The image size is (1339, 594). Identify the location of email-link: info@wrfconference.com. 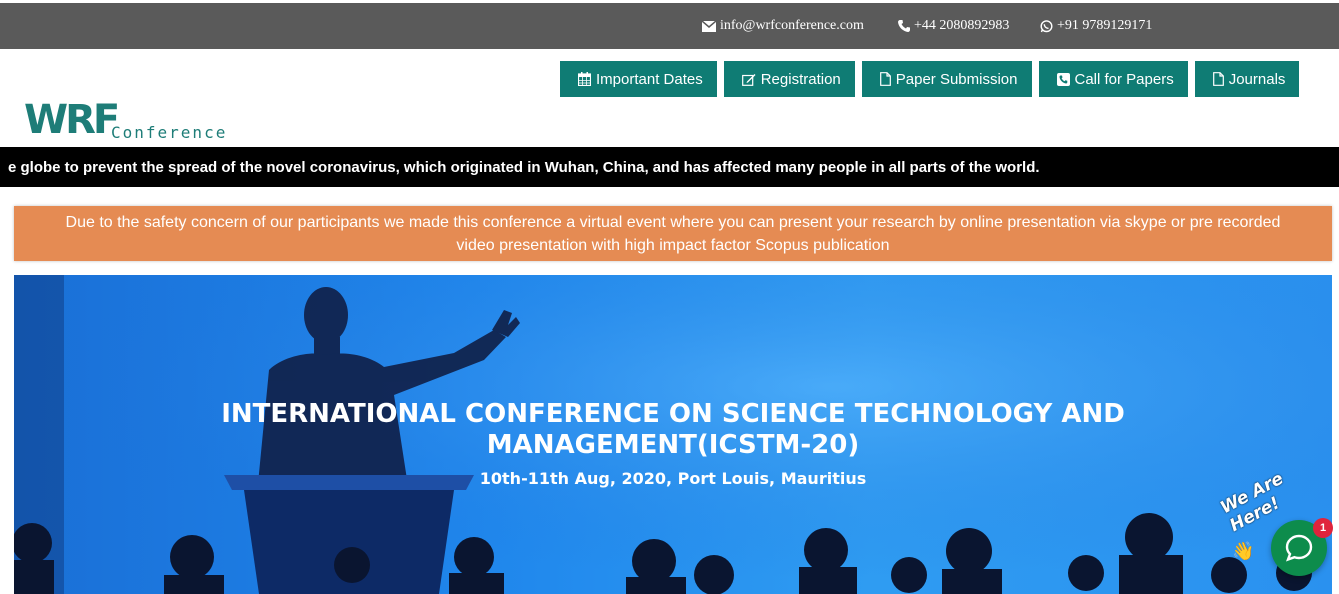
(783, 26).